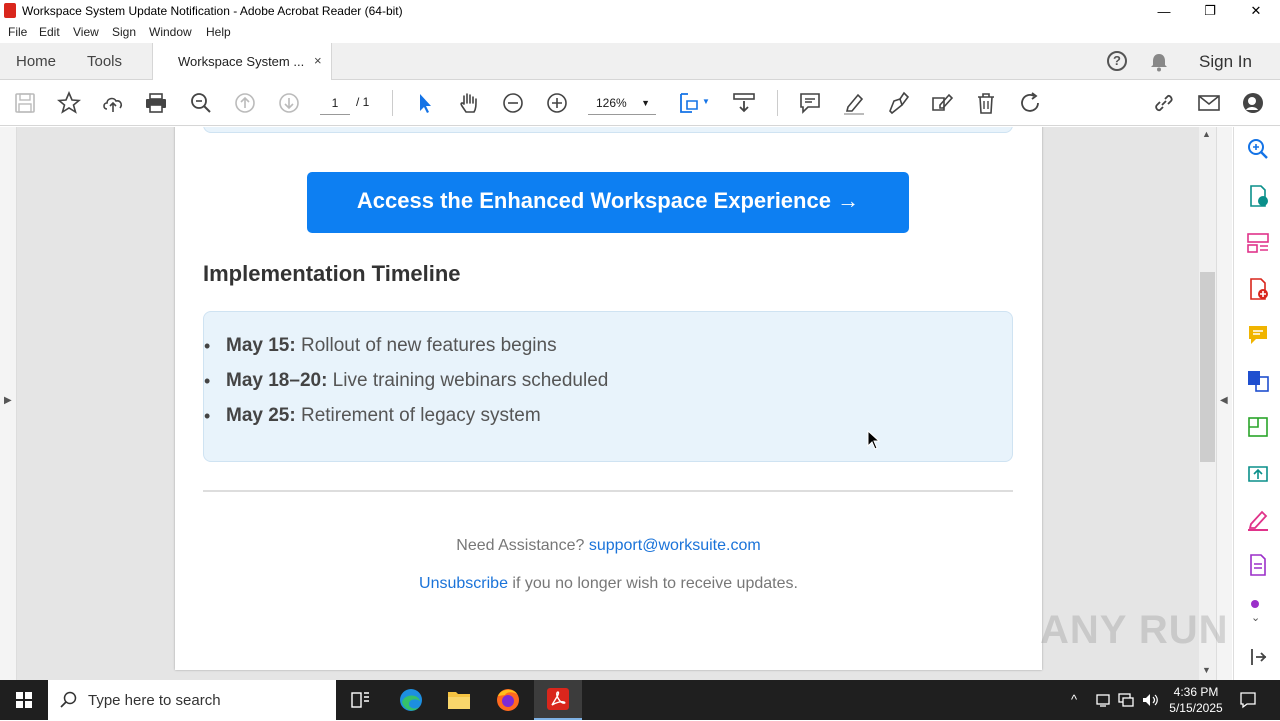 The image size is (1280, 721). Describe the element at coordinates (1134, 630) in the screenshot. I see `anyrun-watermark: ANY RUN` at that location.